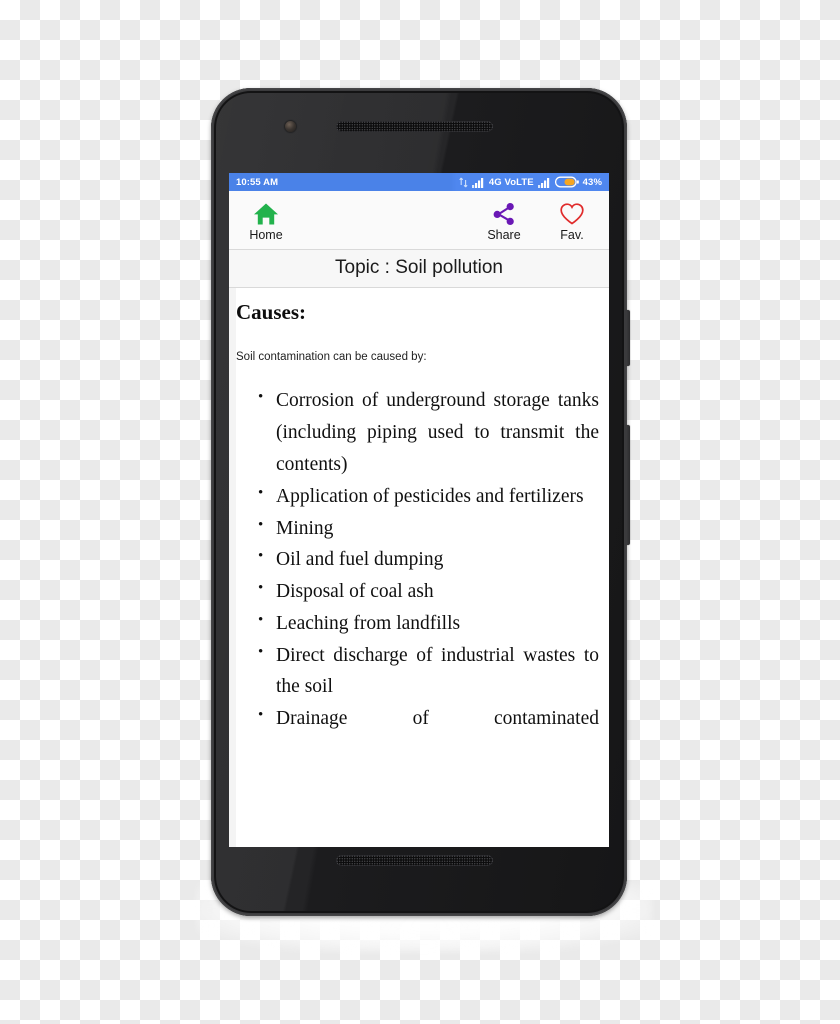 This screenshot has height=1024, width=840. I want to click on list-item-text: Mining, so click(305, 528).